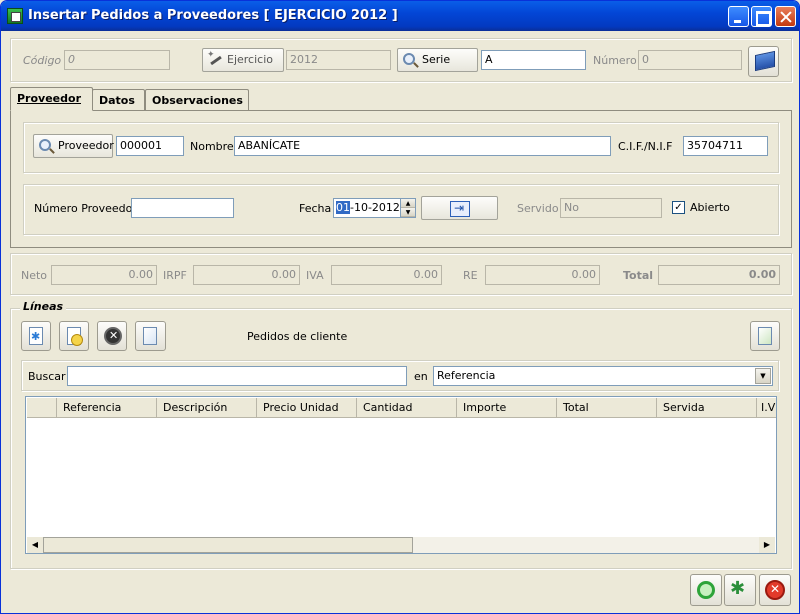 Image resolution: width=800 pixels, height=614 pixels. I want to click on column-header: Importe, so click(507, 408).